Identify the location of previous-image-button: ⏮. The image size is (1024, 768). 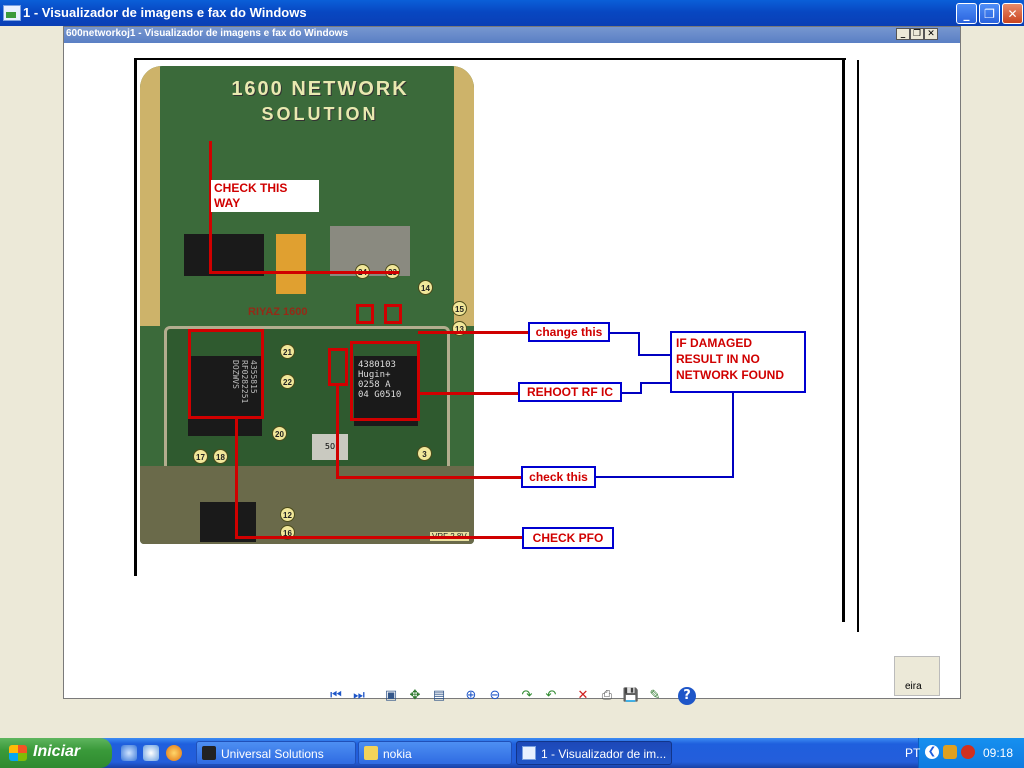
(336, 696).